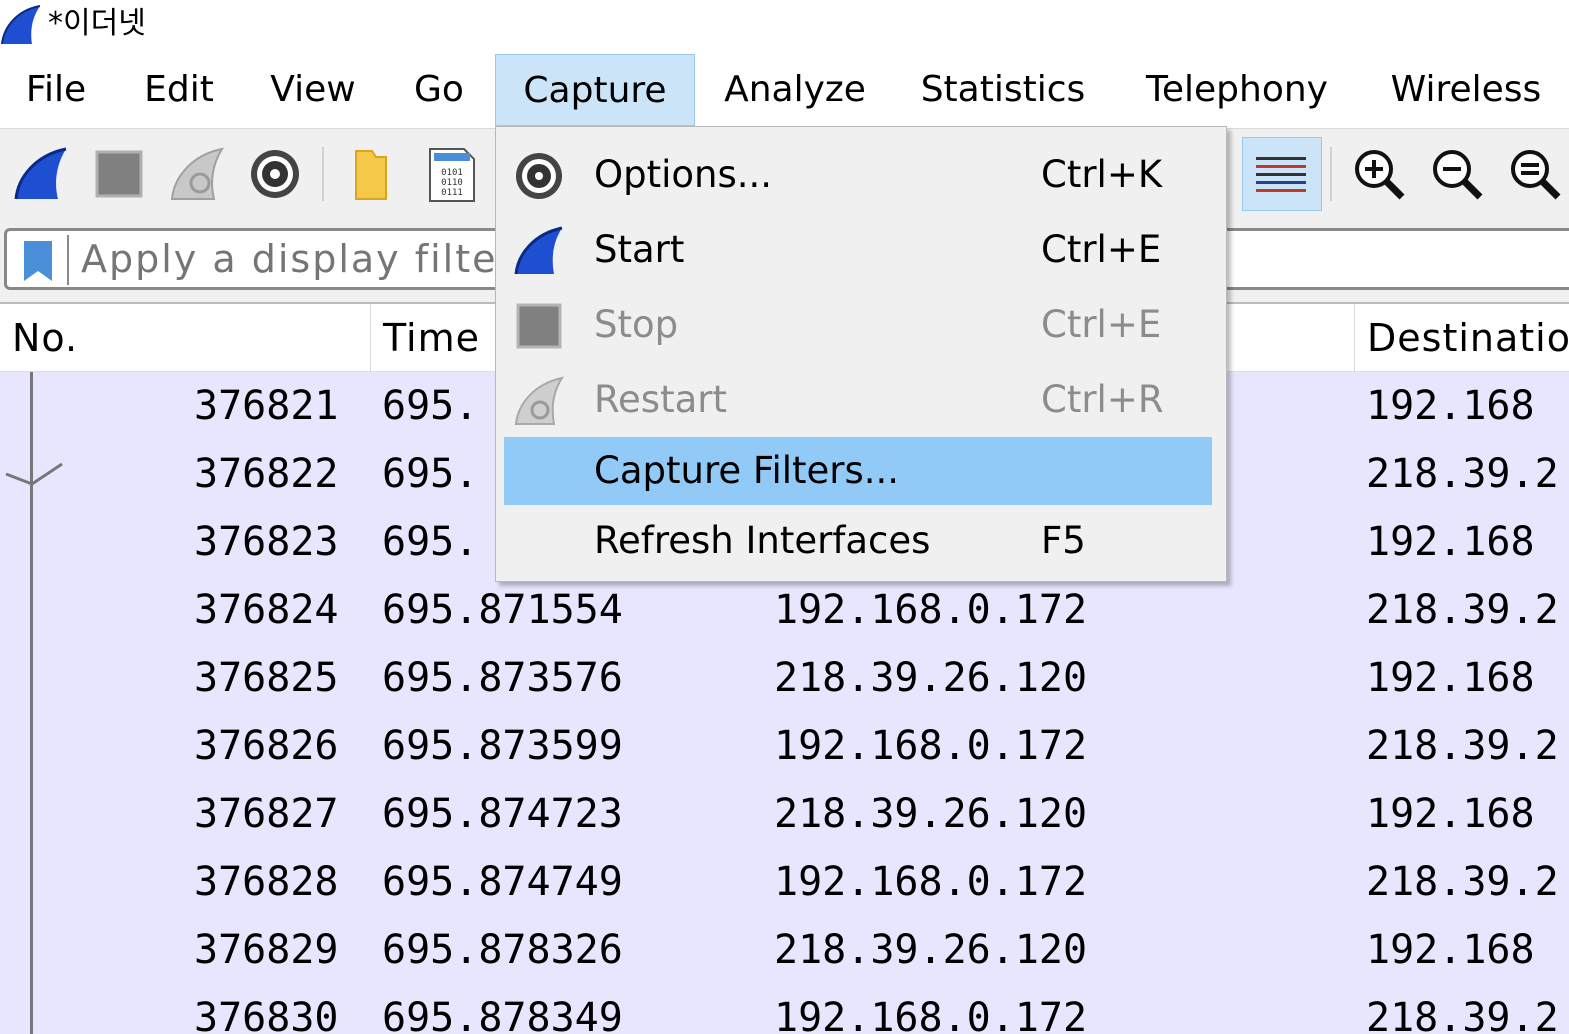  I want to click on menu-file: File, so click(56, 90).